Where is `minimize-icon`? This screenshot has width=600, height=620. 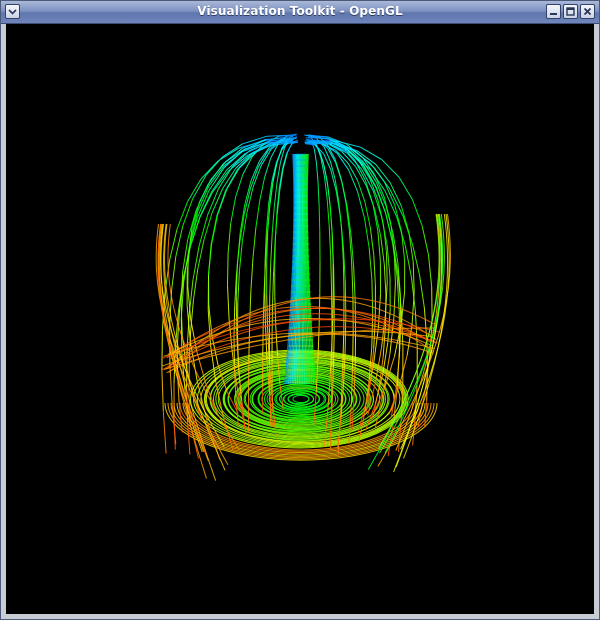
minimize-icon is located at coordinates (553, 14).